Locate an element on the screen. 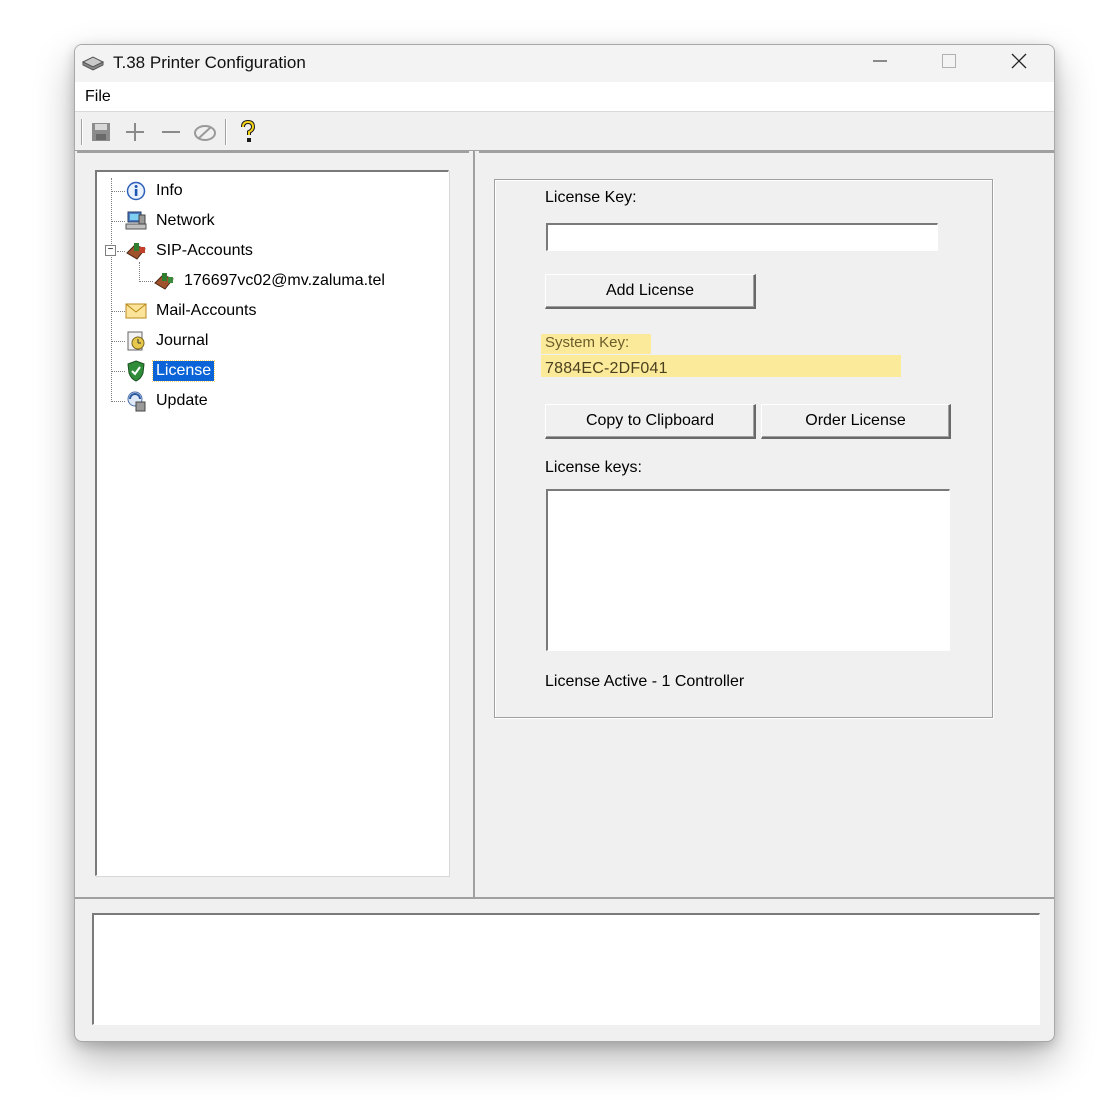  update-icon is located at coordinates (136, 401).